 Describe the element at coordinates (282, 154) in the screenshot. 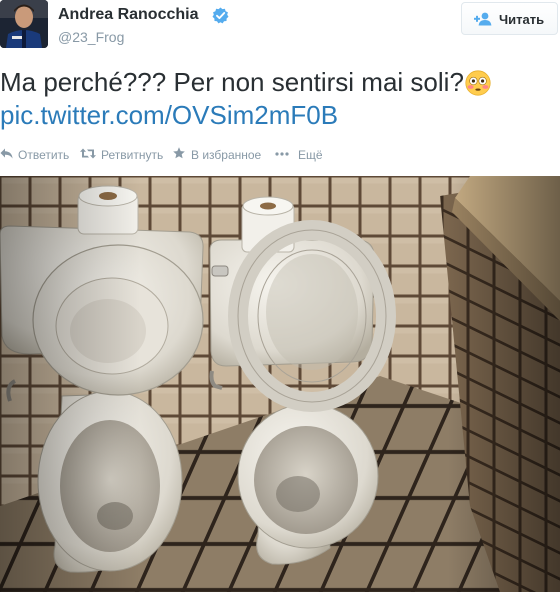

I see `more-dots-icon` at that location.